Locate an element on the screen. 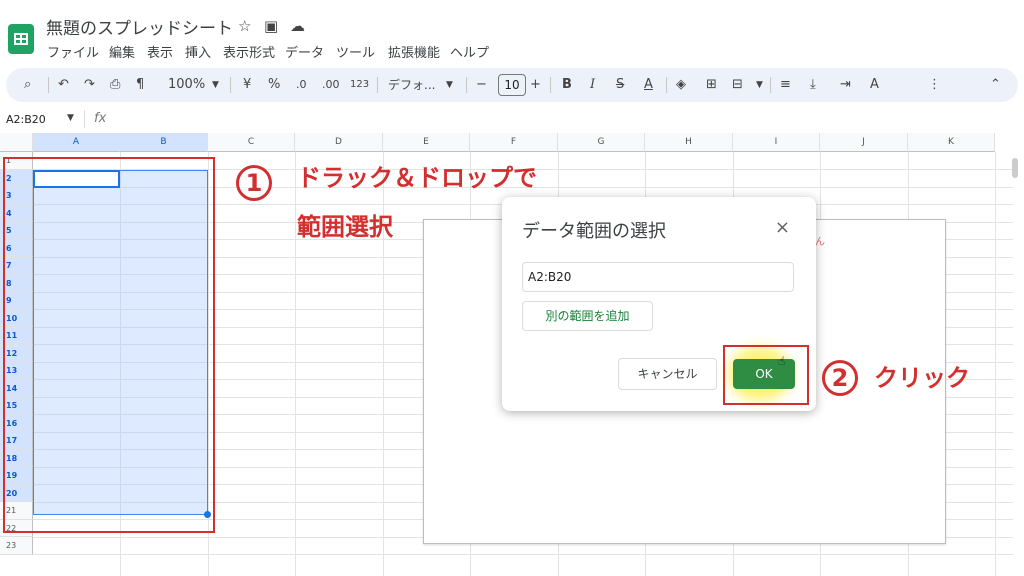 The image size is (1024, 576). column-header: E is located at coordinates (426, 142).